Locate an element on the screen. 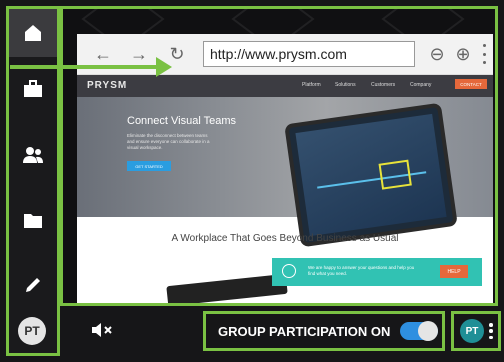 This screenshot has width=504, height=362. group-participation-control: GROUP PARTICIPATION ON is located at coordinates (324, 331).